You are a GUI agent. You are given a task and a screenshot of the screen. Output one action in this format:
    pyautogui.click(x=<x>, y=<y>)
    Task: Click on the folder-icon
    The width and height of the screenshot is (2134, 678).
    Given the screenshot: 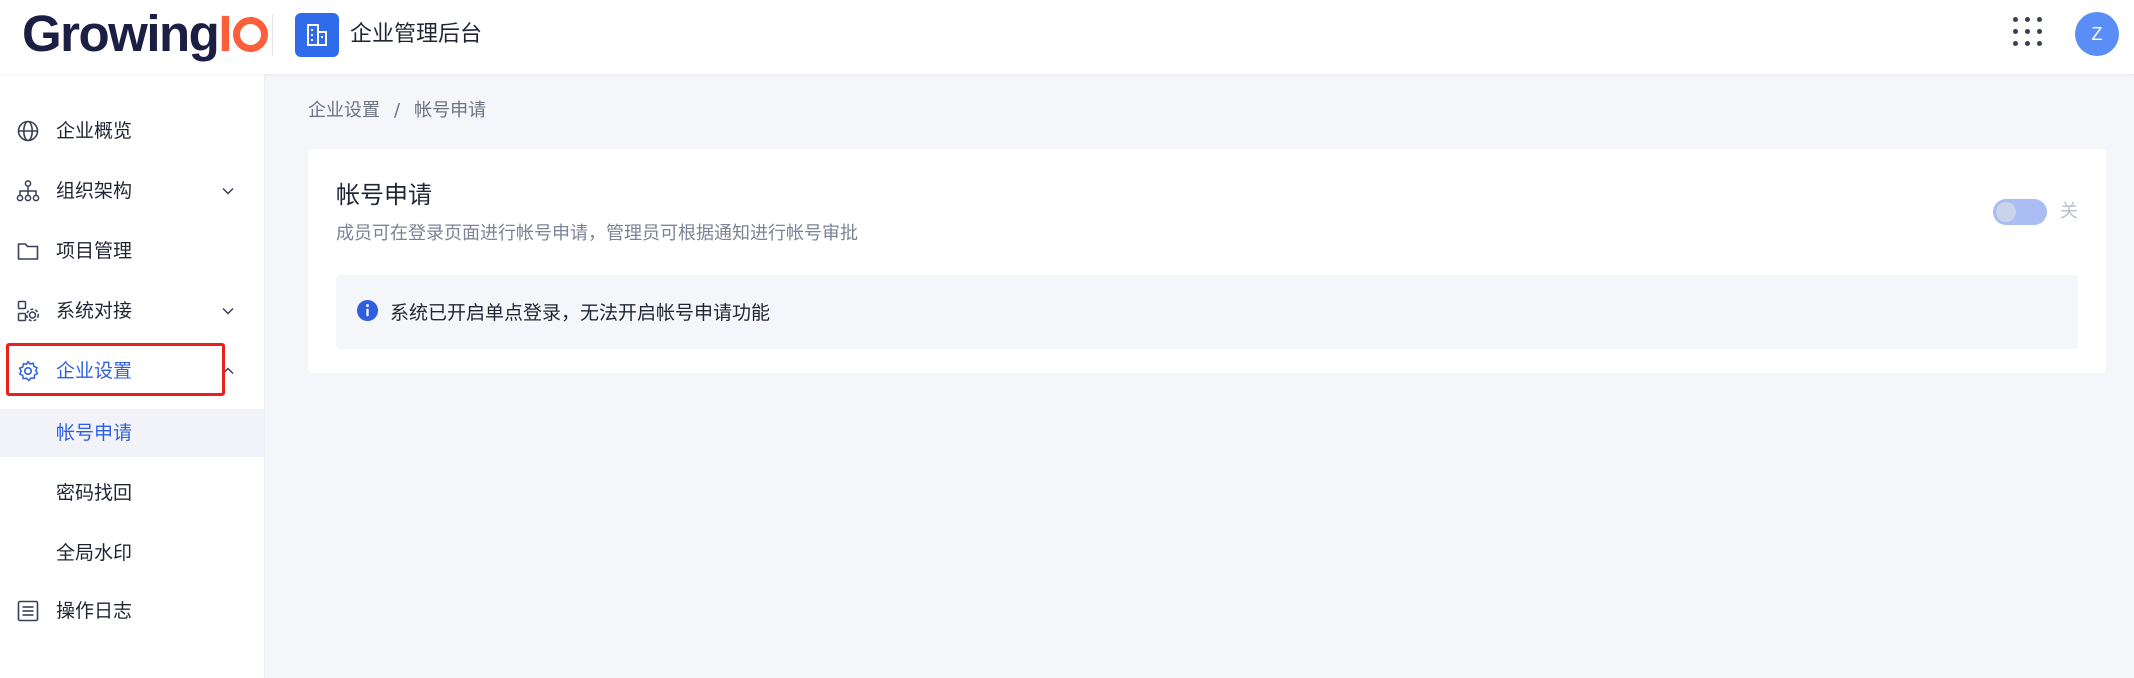 What is the action you would take?
    pyautogui.click(x=28, y=251)
    